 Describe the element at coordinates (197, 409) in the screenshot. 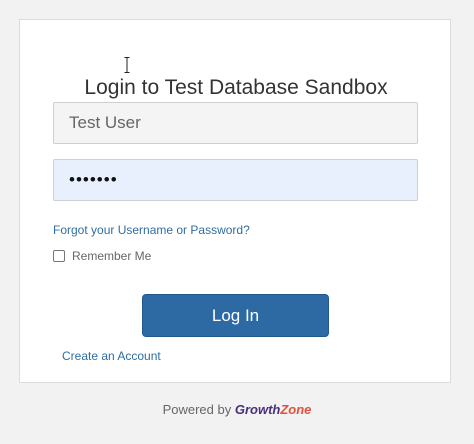

I see `powered-by-text: Powered by` at that location.